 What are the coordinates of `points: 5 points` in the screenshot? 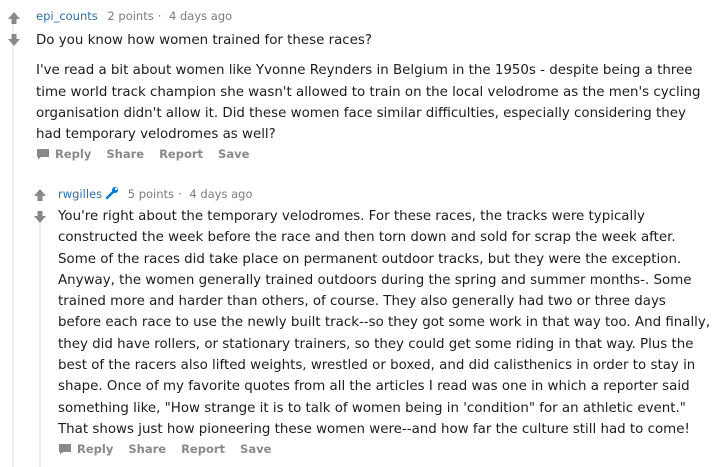 It's located at (151, 194).